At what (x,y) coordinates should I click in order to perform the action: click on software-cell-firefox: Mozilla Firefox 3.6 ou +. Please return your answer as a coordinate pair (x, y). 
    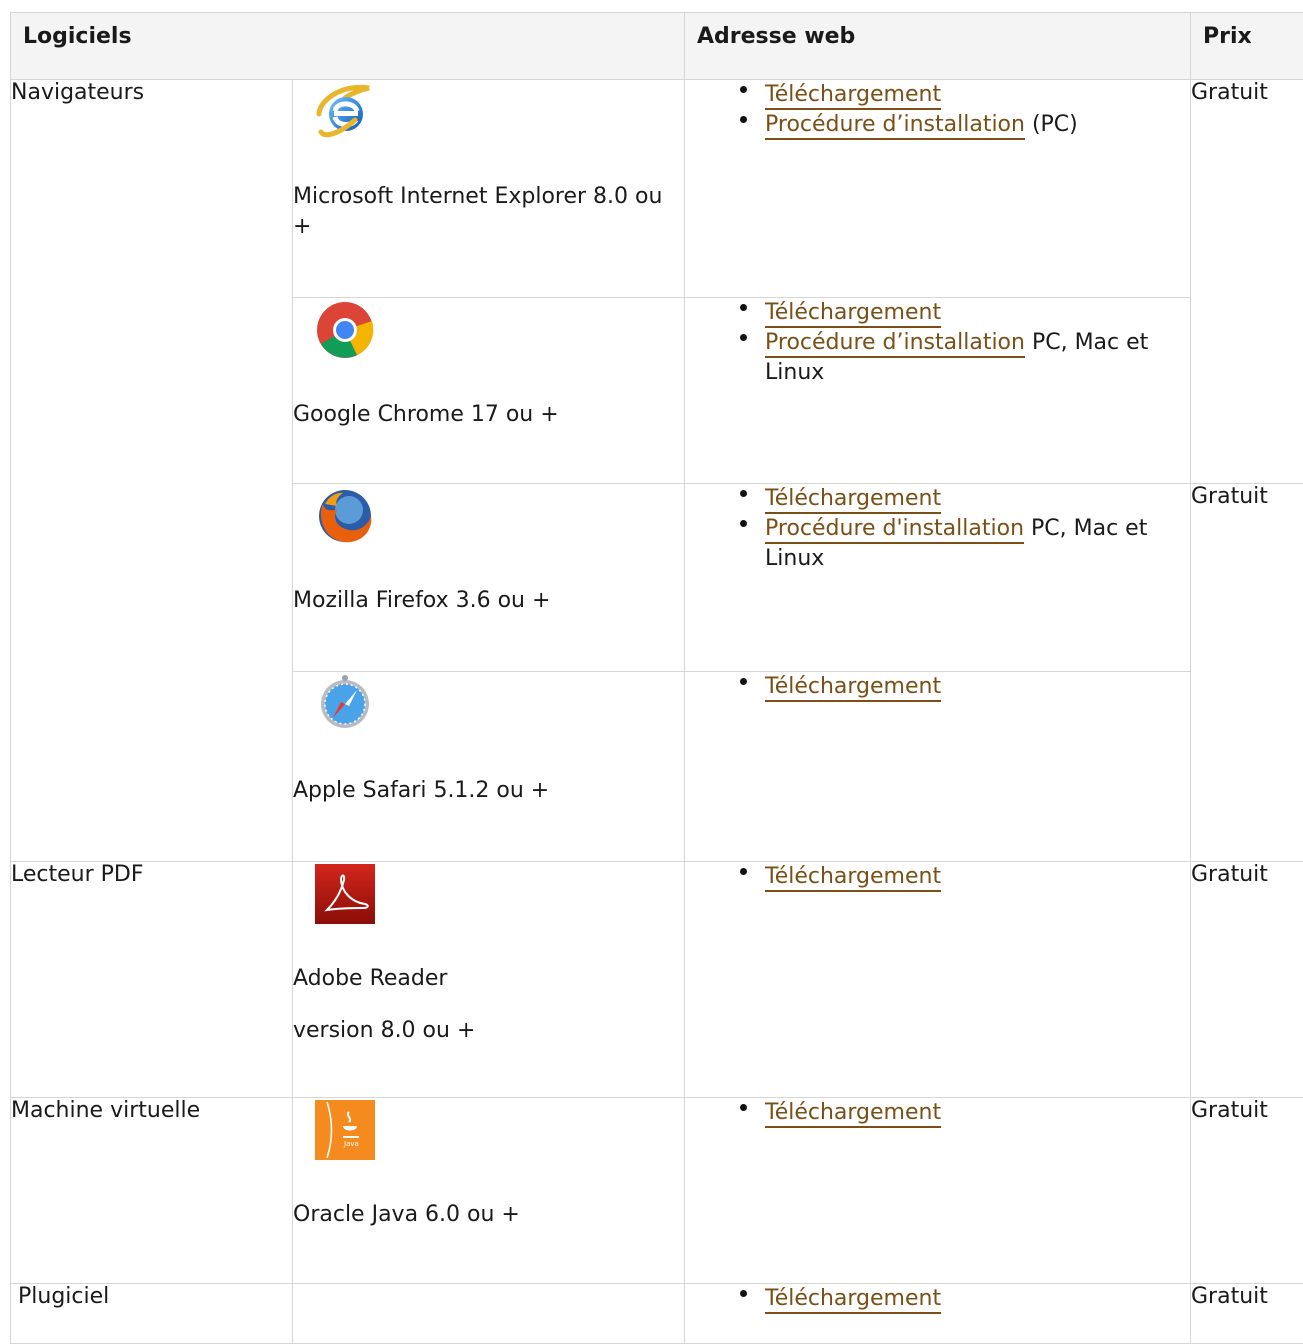
    Looking at the image, I should click on (489, 578).